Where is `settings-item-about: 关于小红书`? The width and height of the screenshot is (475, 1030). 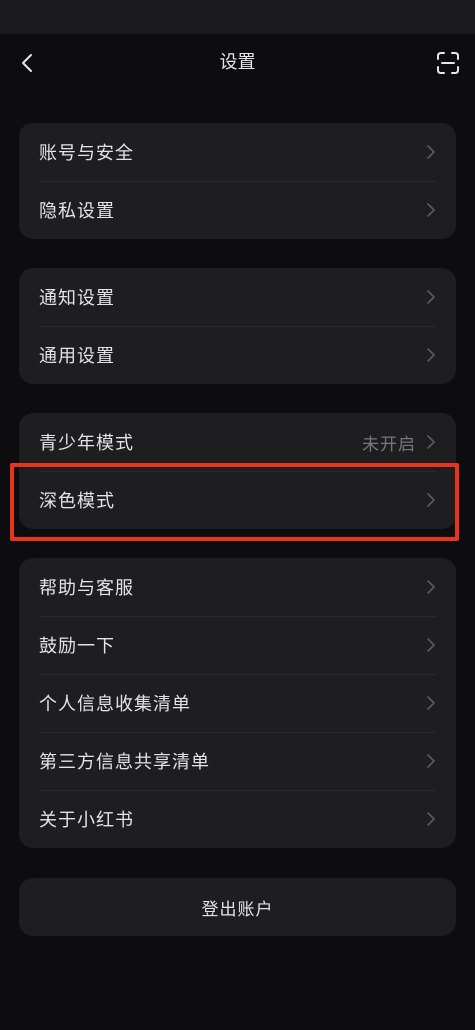 settings-item-about: 关于小红书 is located at coordinates (237, 819).